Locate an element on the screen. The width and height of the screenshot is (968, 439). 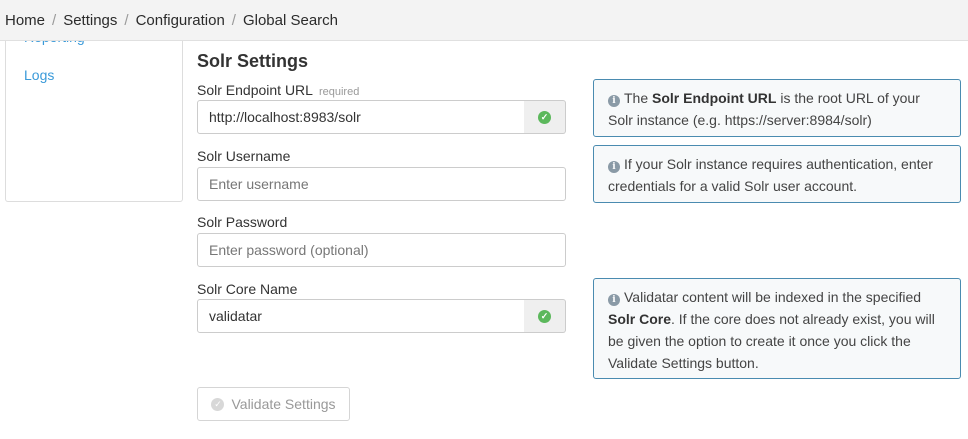
section-title: Solr Settings is located at coordinates (253, 61).